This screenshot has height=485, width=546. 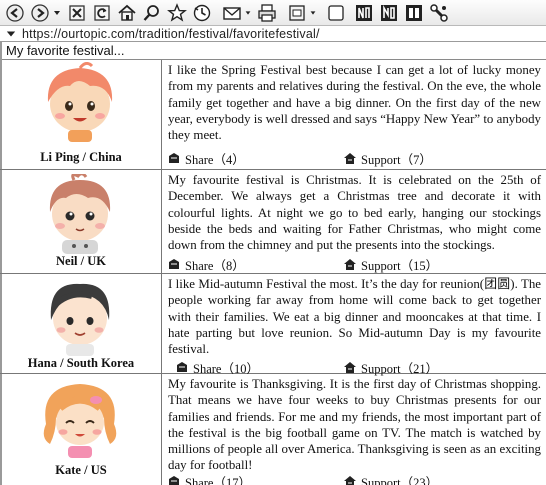 I want to click on share-button: Share（17）, so click(x=209, y=478).